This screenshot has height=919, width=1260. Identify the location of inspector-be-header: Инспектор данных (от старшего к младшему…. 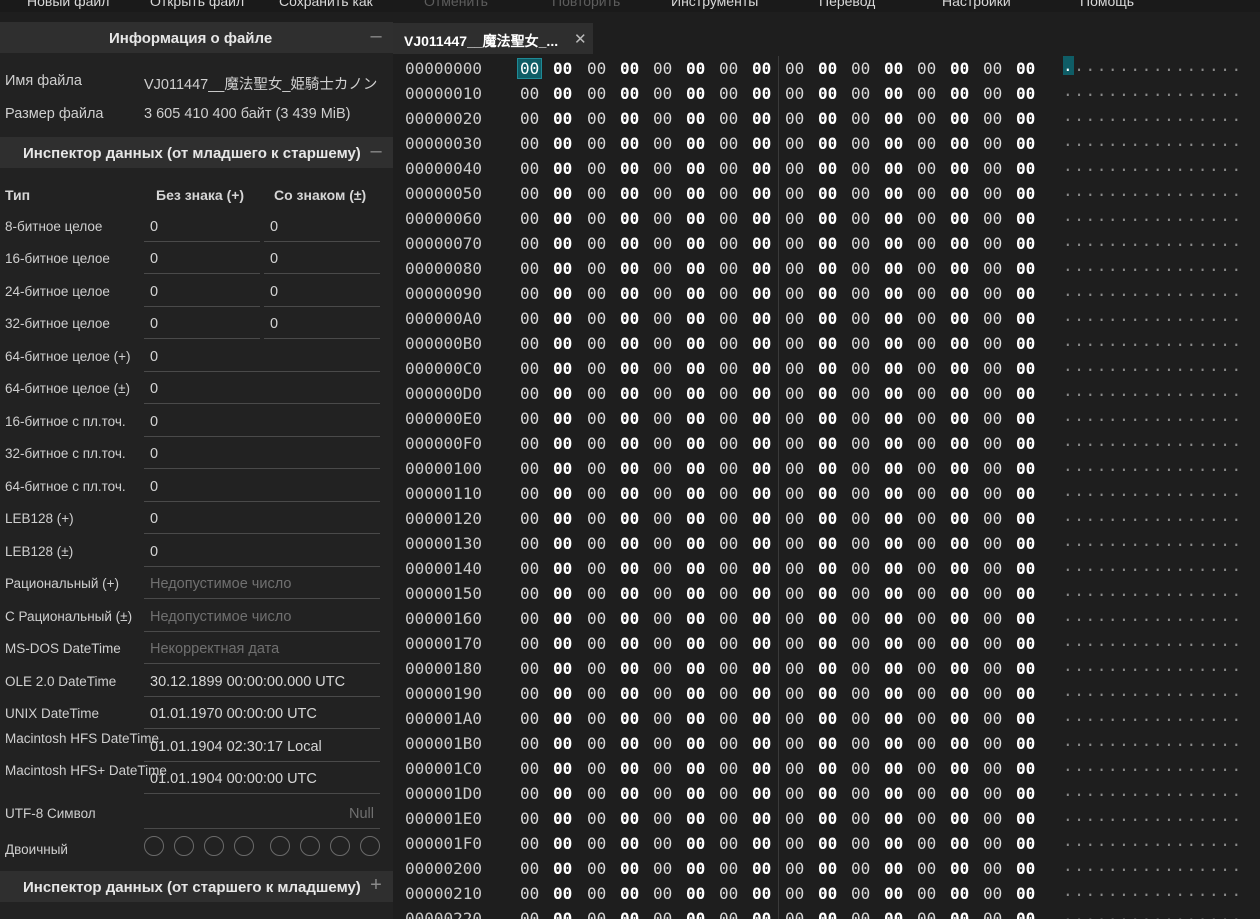
(196, 886).